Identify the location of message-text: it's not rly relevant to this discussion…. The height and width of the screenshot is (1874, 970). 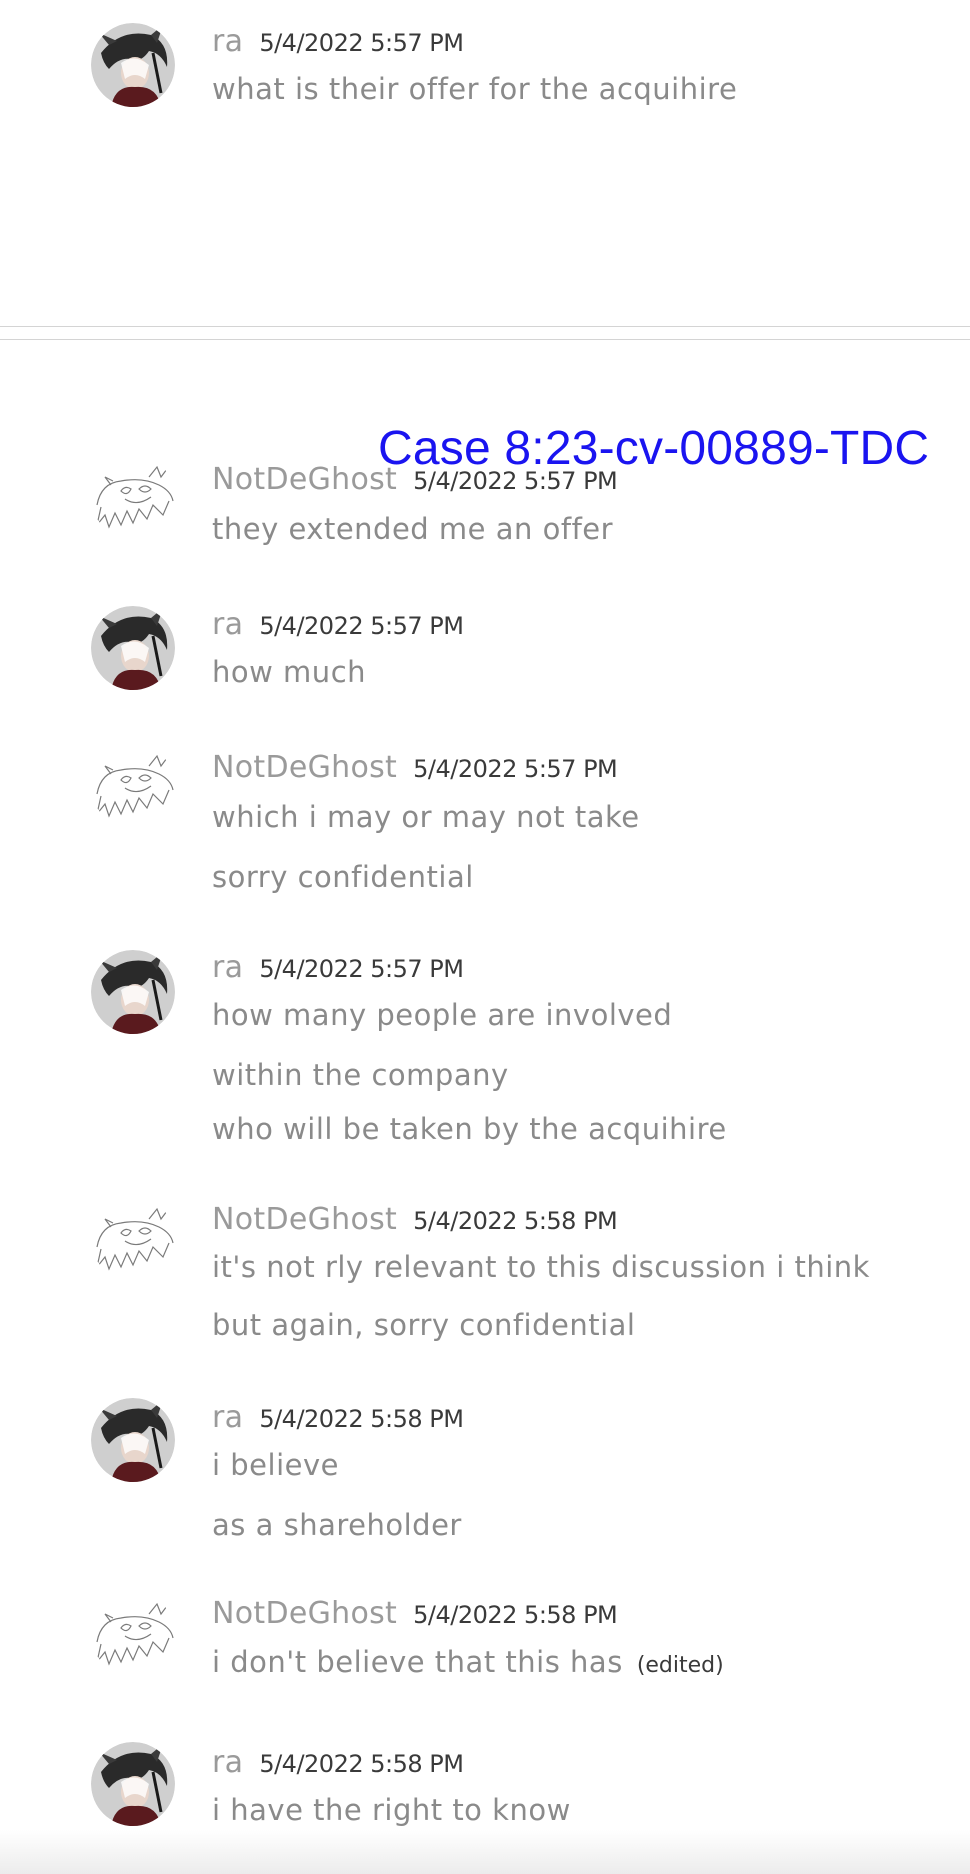
(541, 1267).